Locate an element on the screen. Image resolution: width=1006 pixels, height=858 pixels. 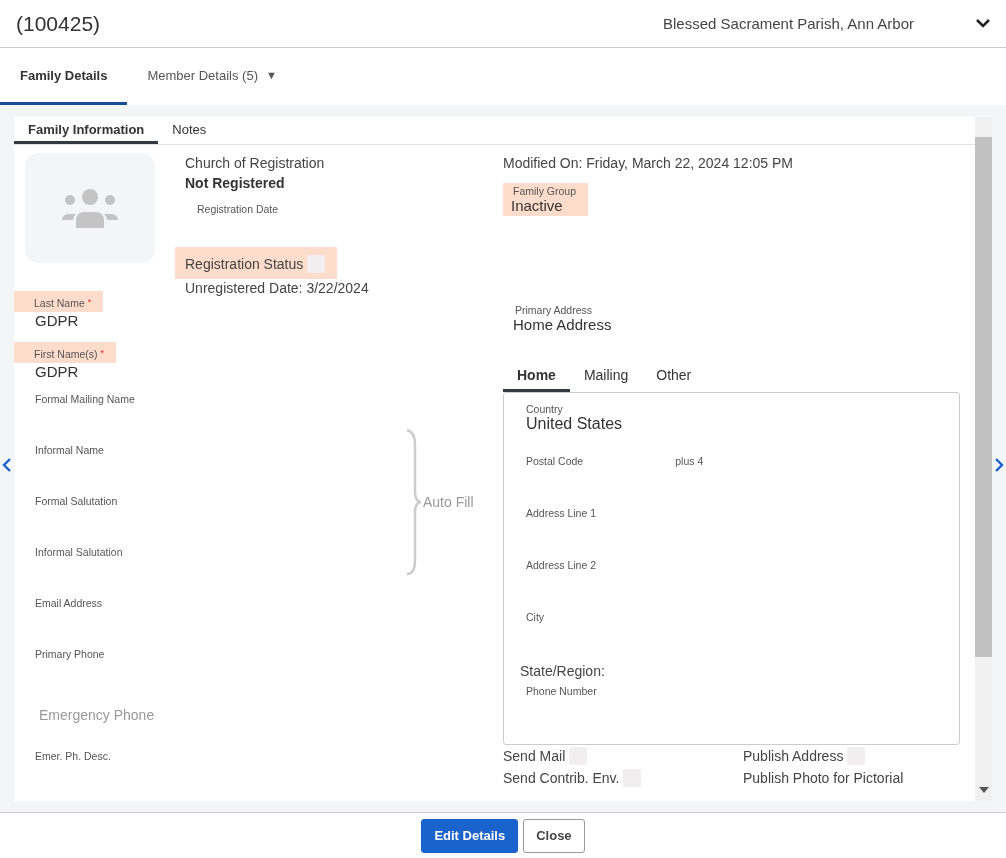
scrollbar is located at coordinates (983, 459).